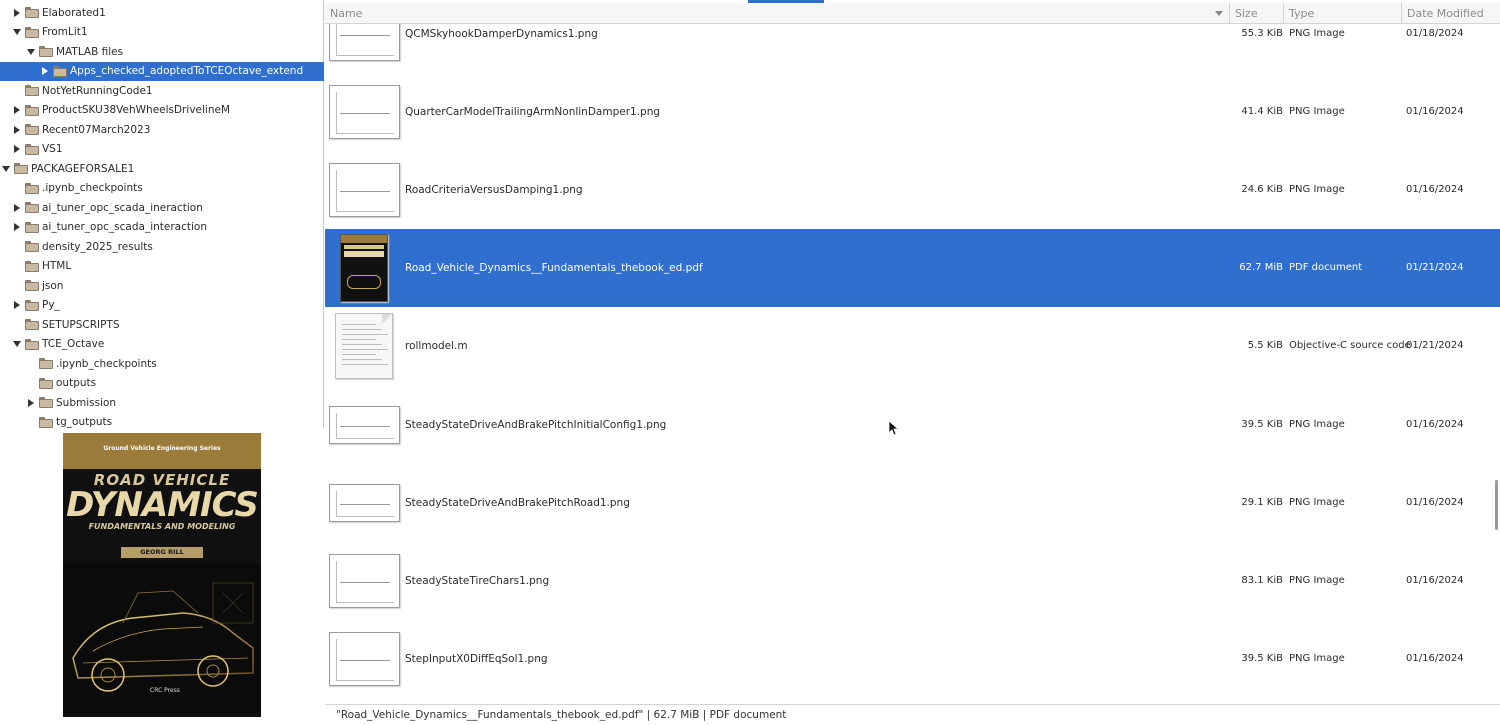  Describe the element at coordinates (346, 13) in the screenshot. I see `column-name-label: Name` at that location.